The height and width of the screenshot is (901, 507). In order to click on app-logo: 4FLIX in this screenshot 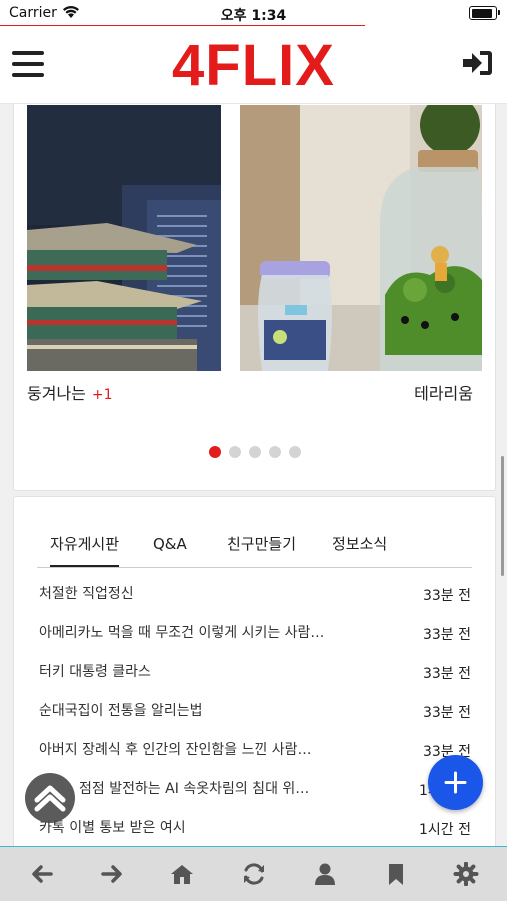, I will do `click(253, 65)`.